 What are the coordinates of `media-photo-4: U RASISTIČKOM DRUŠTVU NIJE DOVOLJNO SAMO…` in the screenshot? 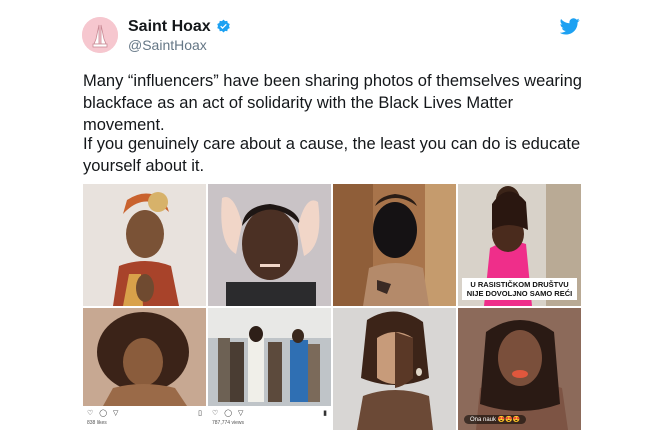 It's located at (519, 245).